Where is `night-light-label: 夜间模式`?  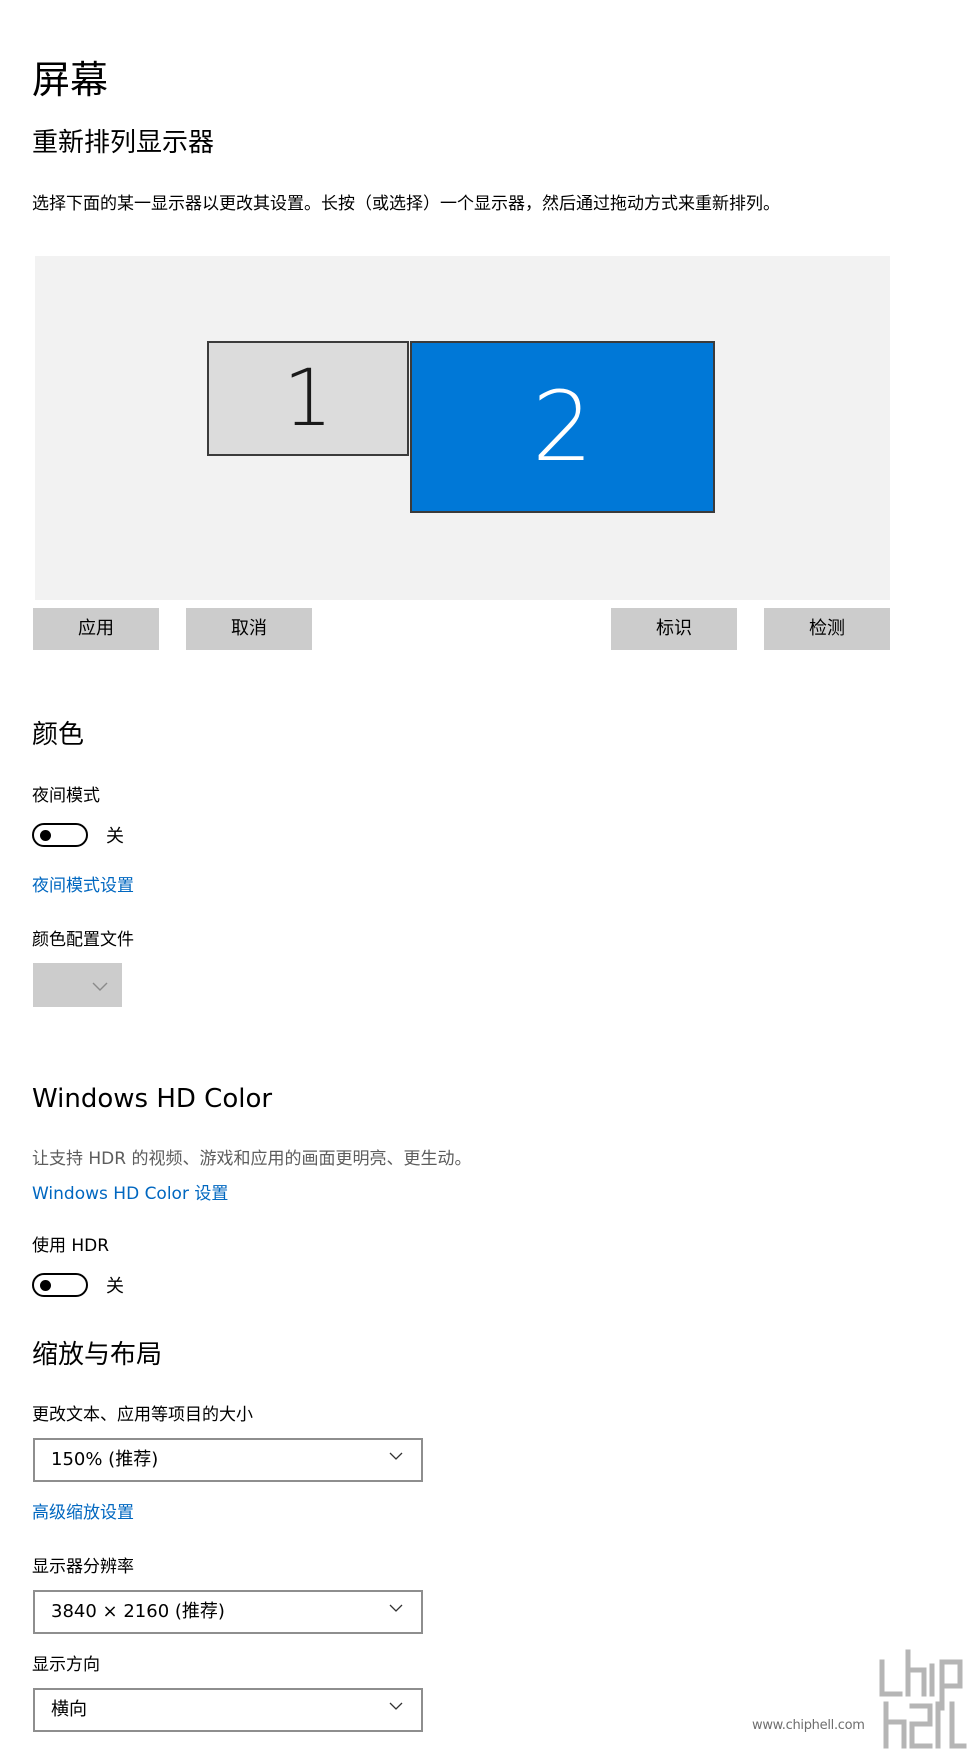
night-light-label: 夜间模式 is located at coordinates (66, 796).